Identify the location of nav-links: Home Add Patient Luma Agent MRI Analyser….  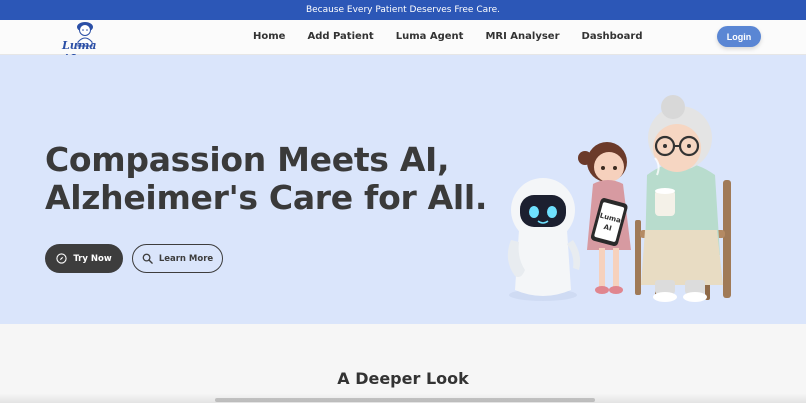
(459, 36).